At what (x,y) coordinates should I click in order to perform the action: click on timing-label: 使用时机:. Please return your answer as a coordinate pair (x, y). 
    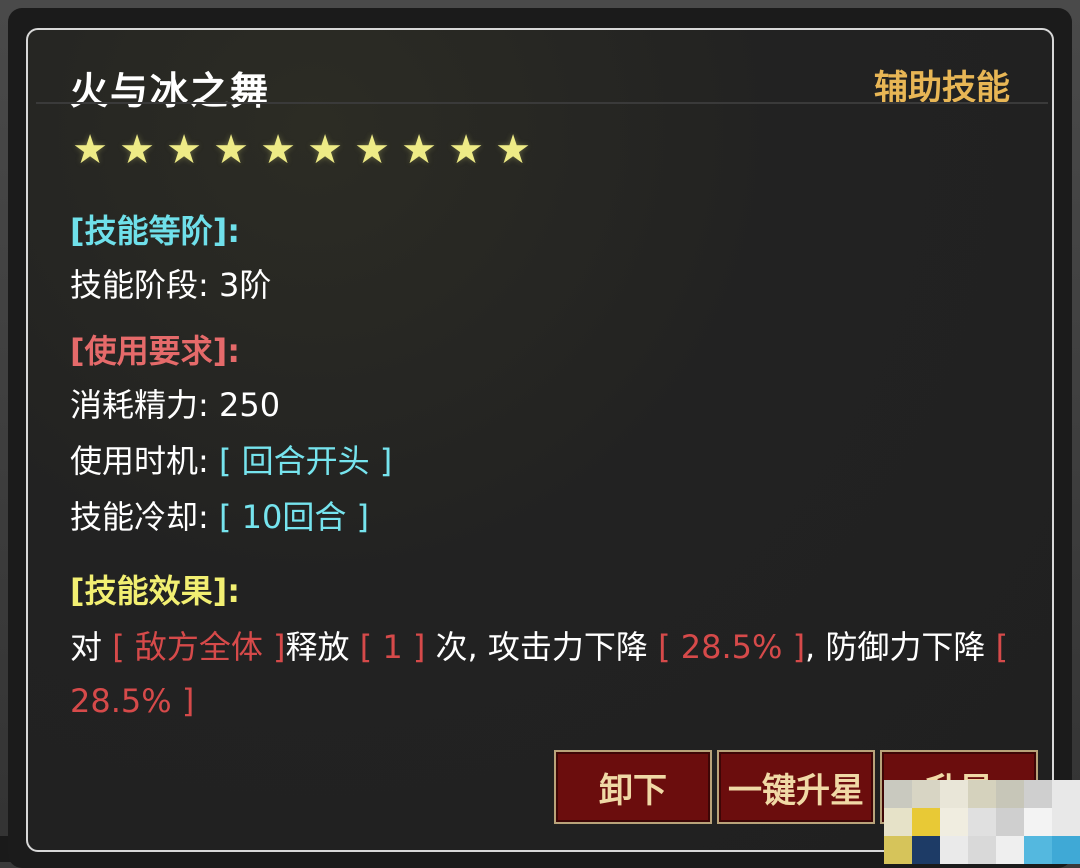
    Looking at the image, I should click on (139, 461).